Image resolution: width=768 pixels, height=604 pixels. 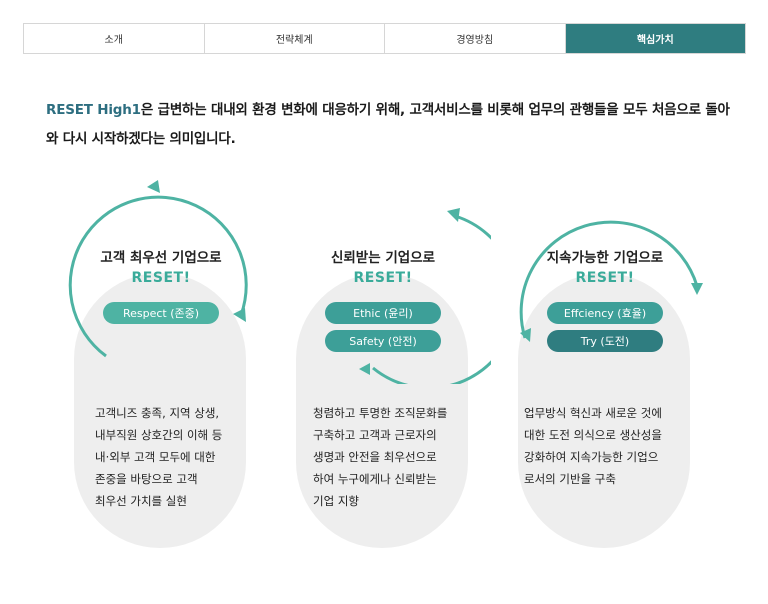 I want to click on value-badge: Ethic (윤리), so click(x=383, y=313).